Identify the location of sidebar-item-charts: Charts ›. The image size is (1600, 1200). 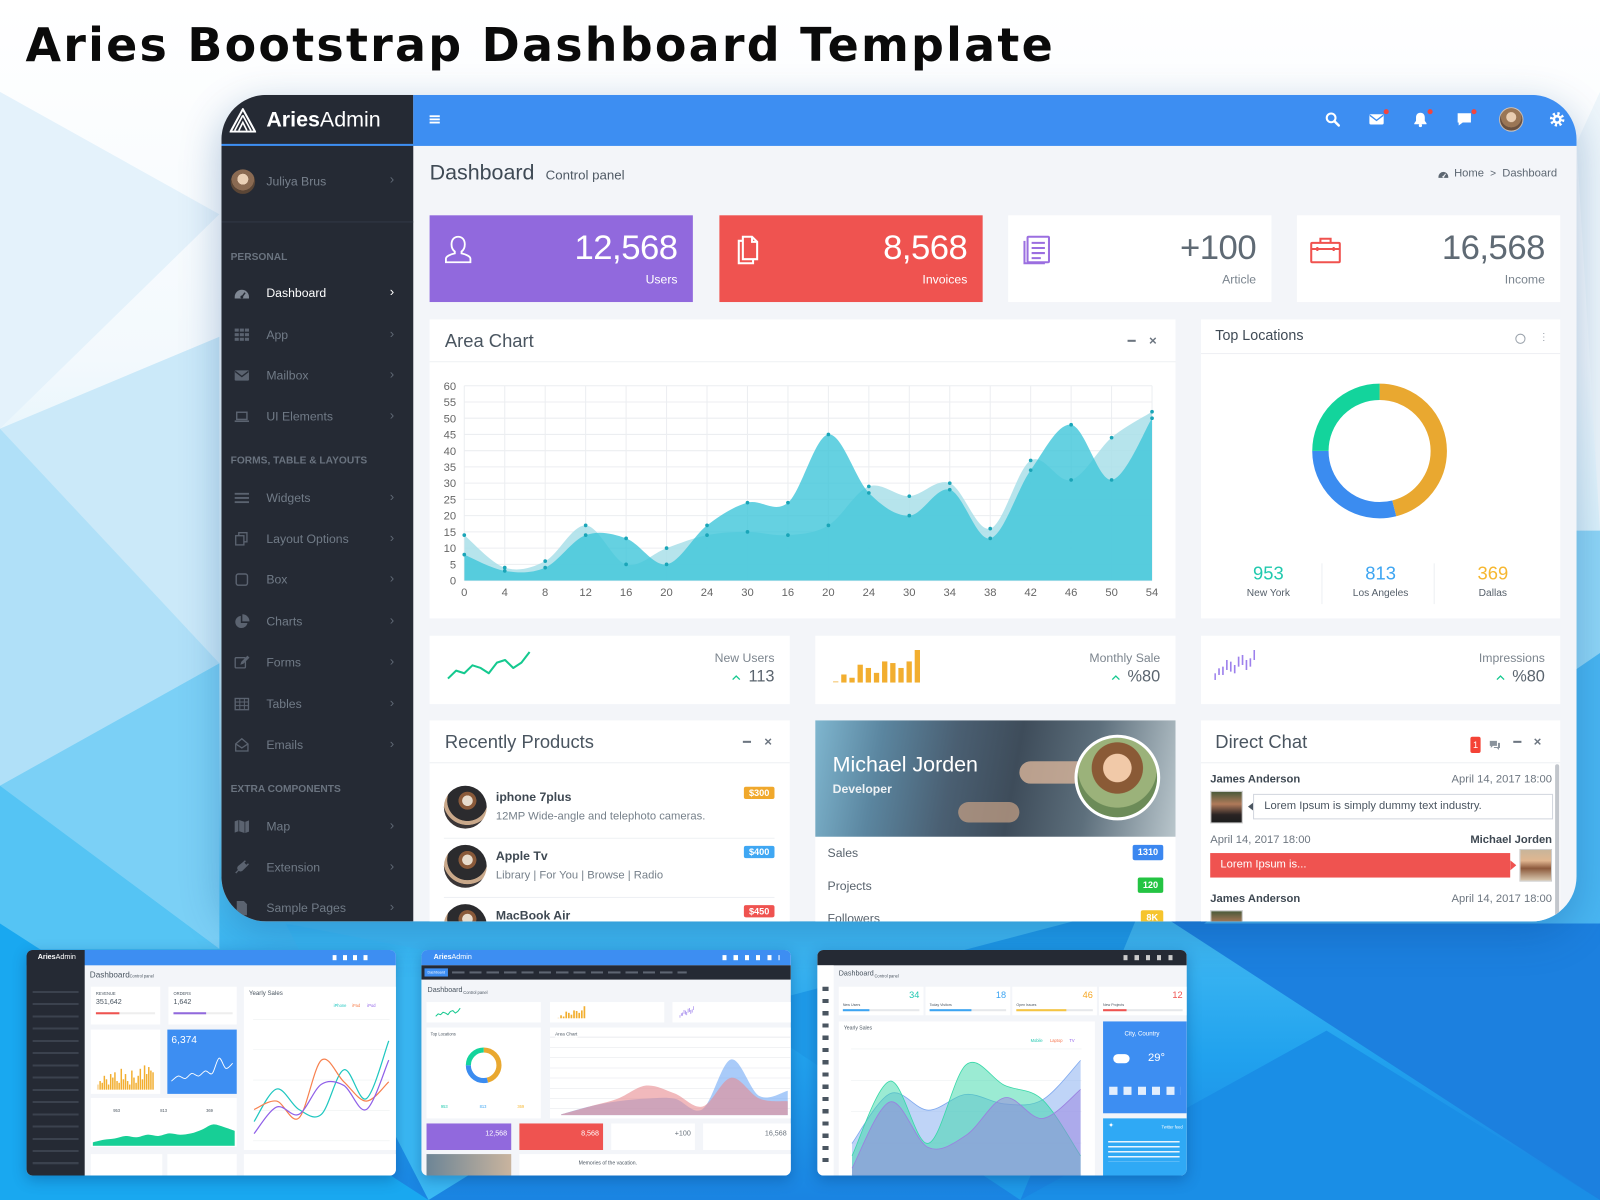
(317, 621).